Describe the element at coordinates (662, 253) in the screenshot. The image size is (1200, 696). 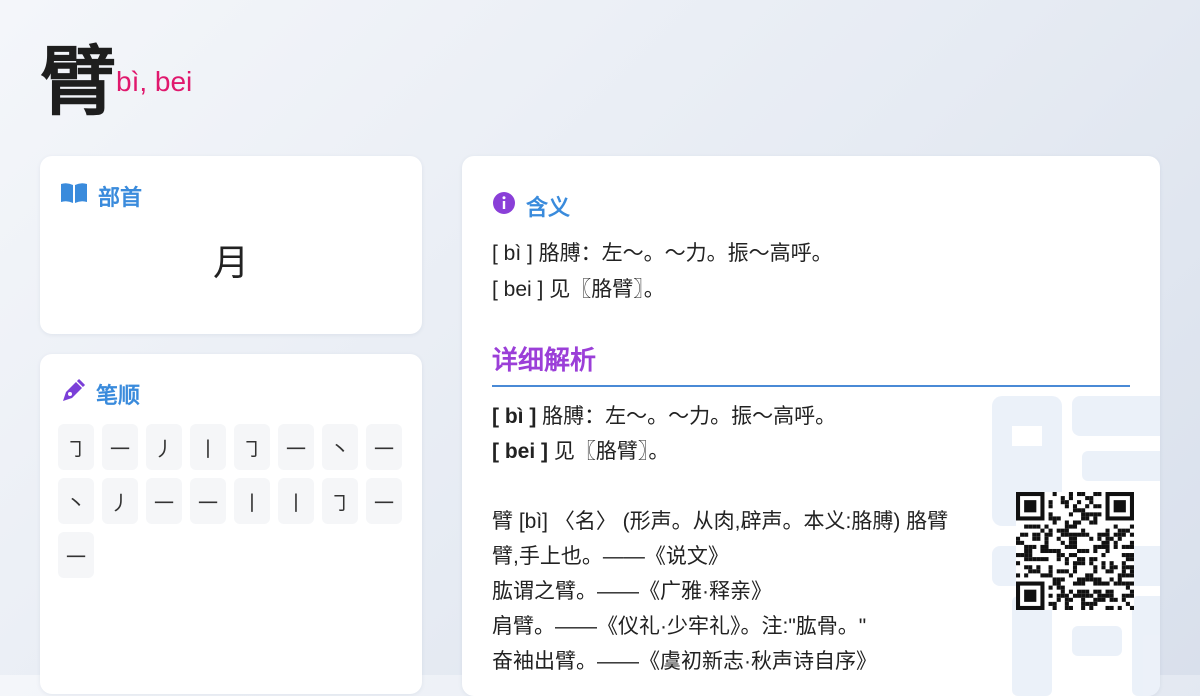
I see `meaning-line: [ bì ] 胳膊：左～。～力。振～高呼。` at that location.